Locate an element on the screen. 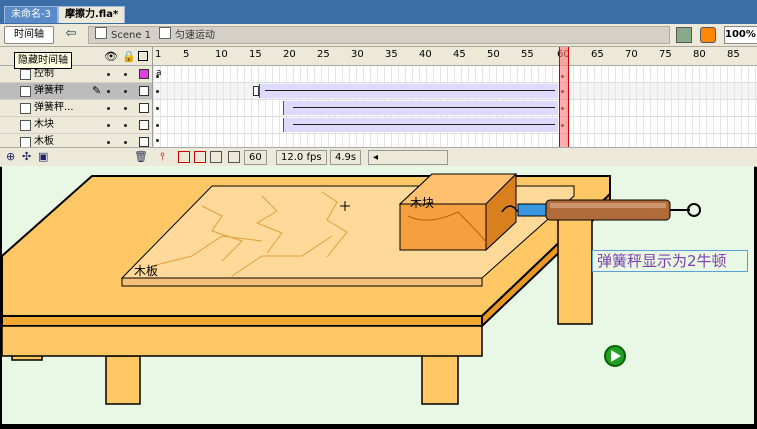  onion-outline-icon is located at coordinates (200, 157).